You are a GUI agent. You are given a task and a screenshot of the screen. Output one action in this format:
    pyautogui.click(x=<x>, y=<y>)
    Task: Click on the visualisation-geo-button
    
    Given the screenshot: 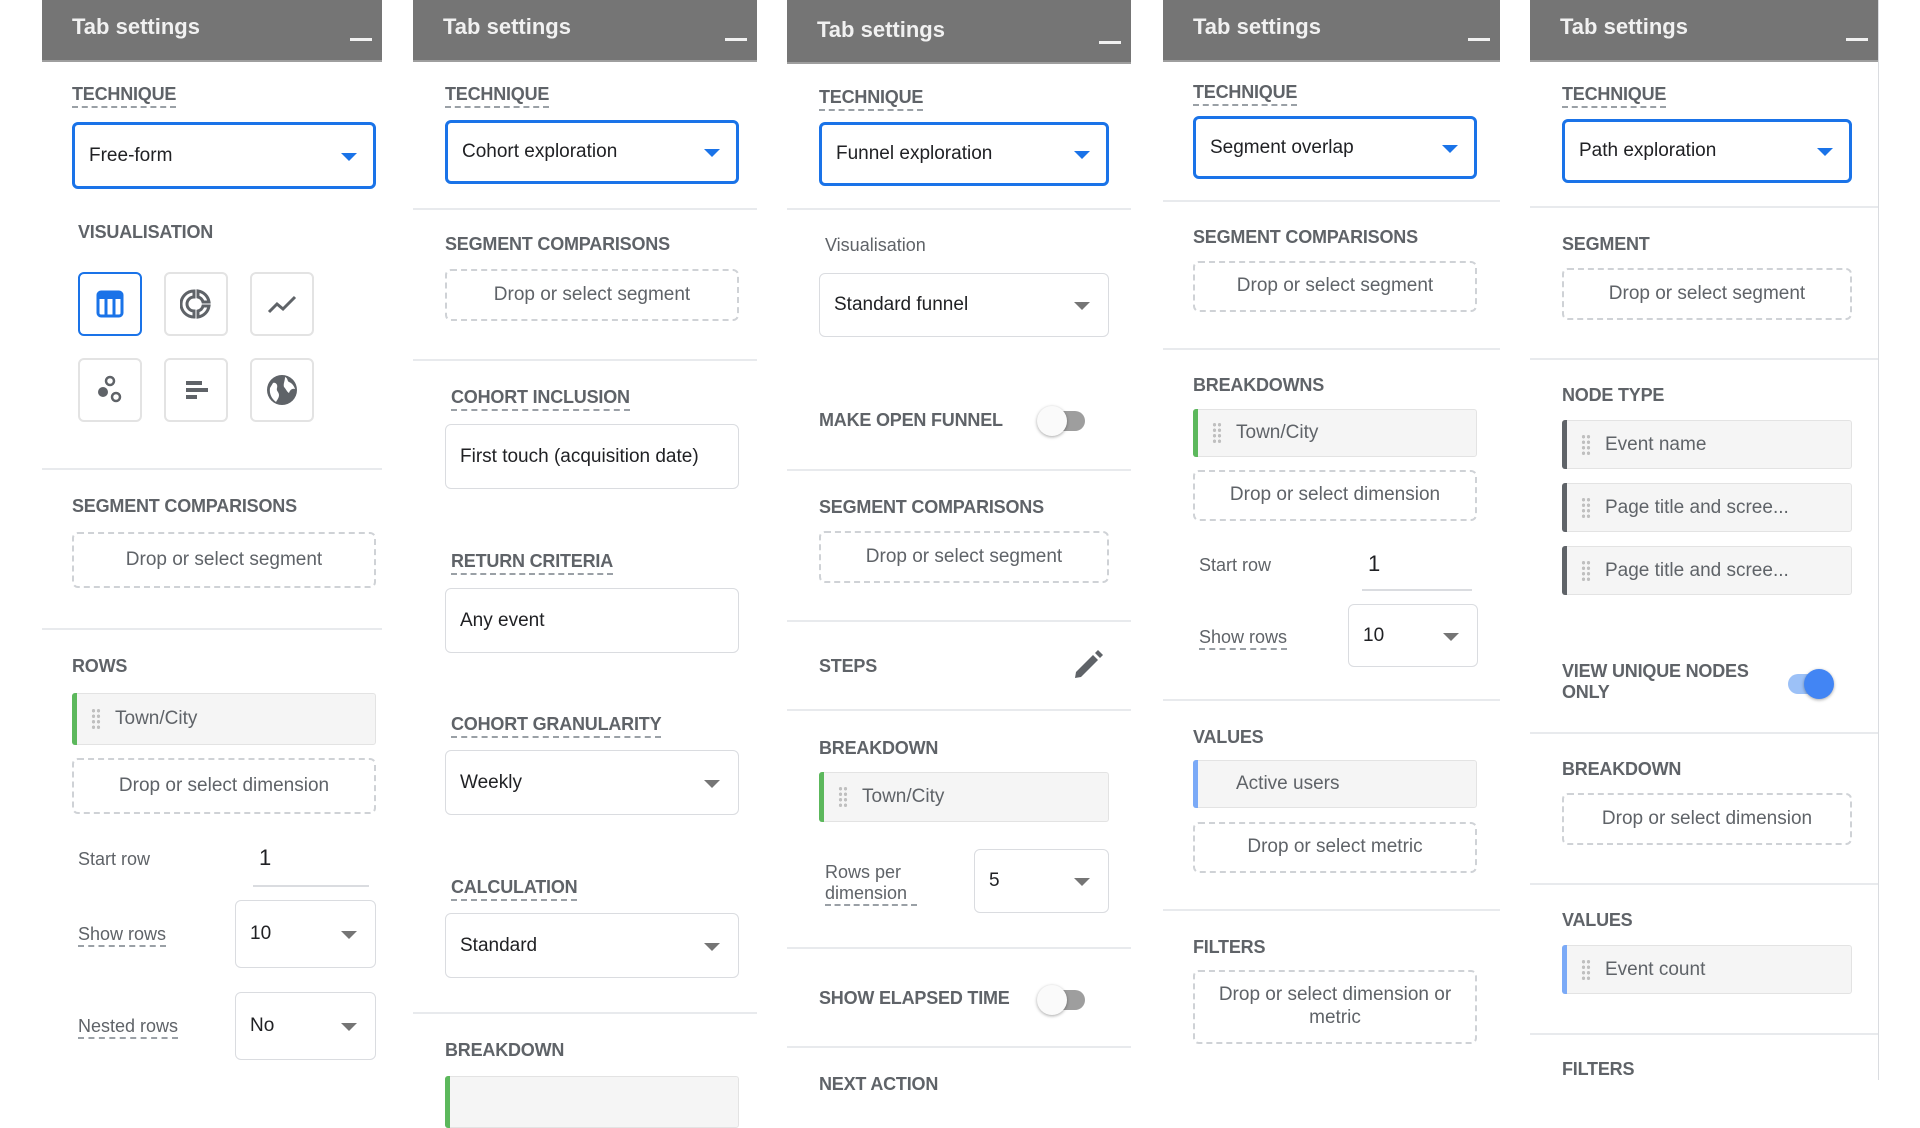 What is the action you would take?
    pyautogui.click(x=282, y=390)
    